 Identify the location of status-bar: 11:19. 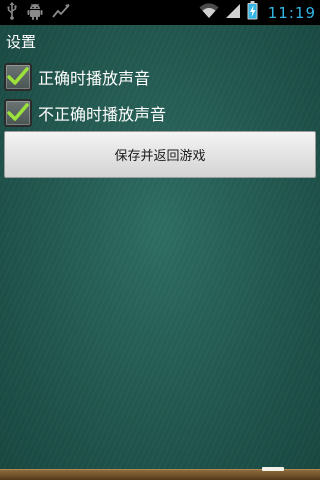
(160, 12).